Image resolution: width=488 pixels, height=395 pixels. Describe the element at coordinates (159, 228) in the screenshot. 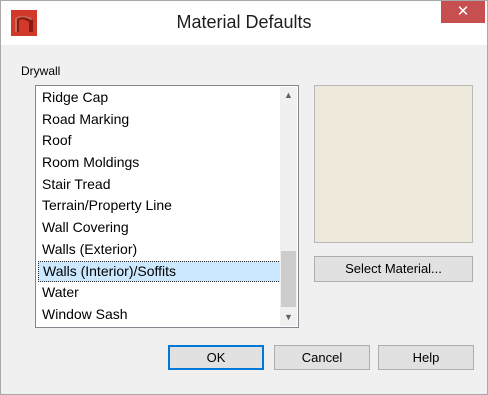

I see `list-item: Wall Covering` at that location.